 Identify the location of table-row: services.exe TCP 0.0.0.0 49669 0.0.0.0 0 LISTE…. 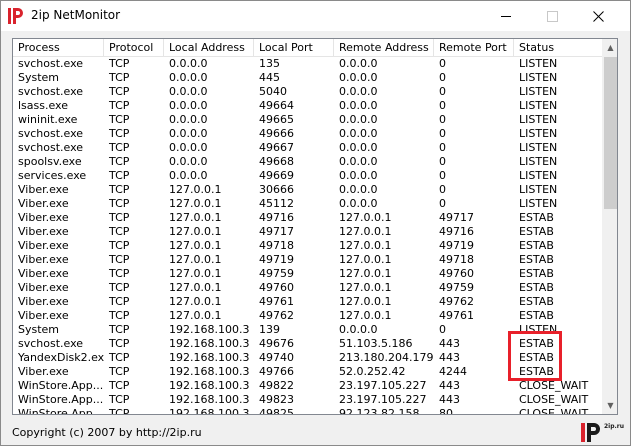
(308, 176).